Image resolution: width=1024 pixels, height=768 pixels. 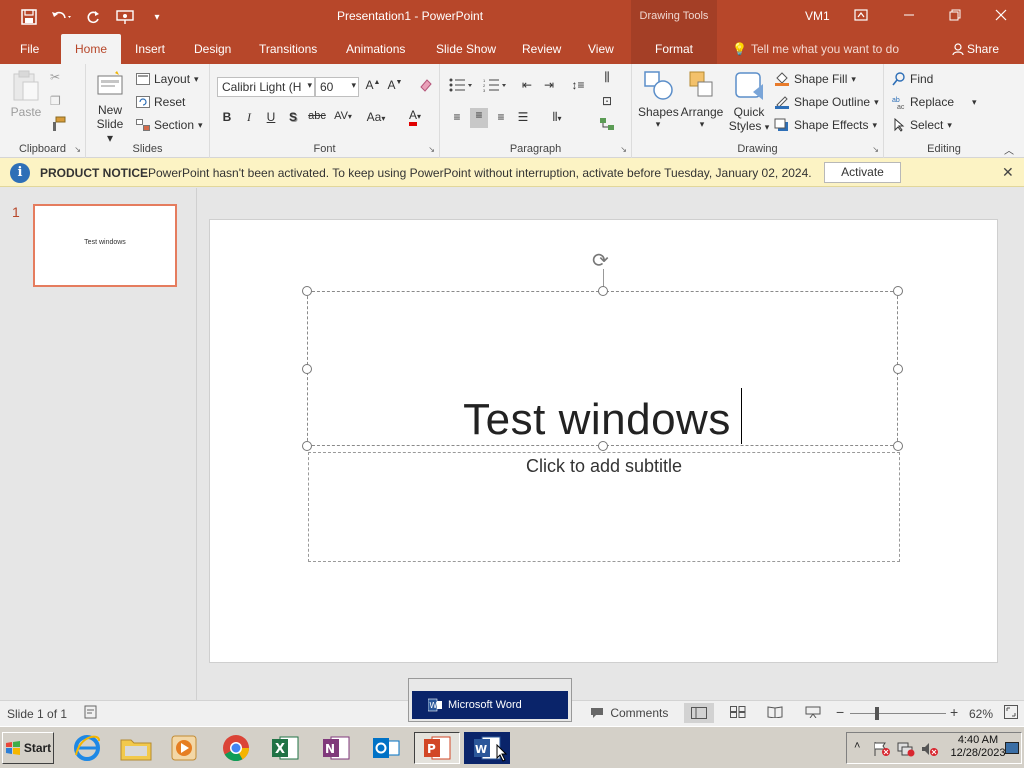 What do you see at coordinates (271, 117) in the screenshot?
I see `underline-button: U` at bounding box center [271, 117].